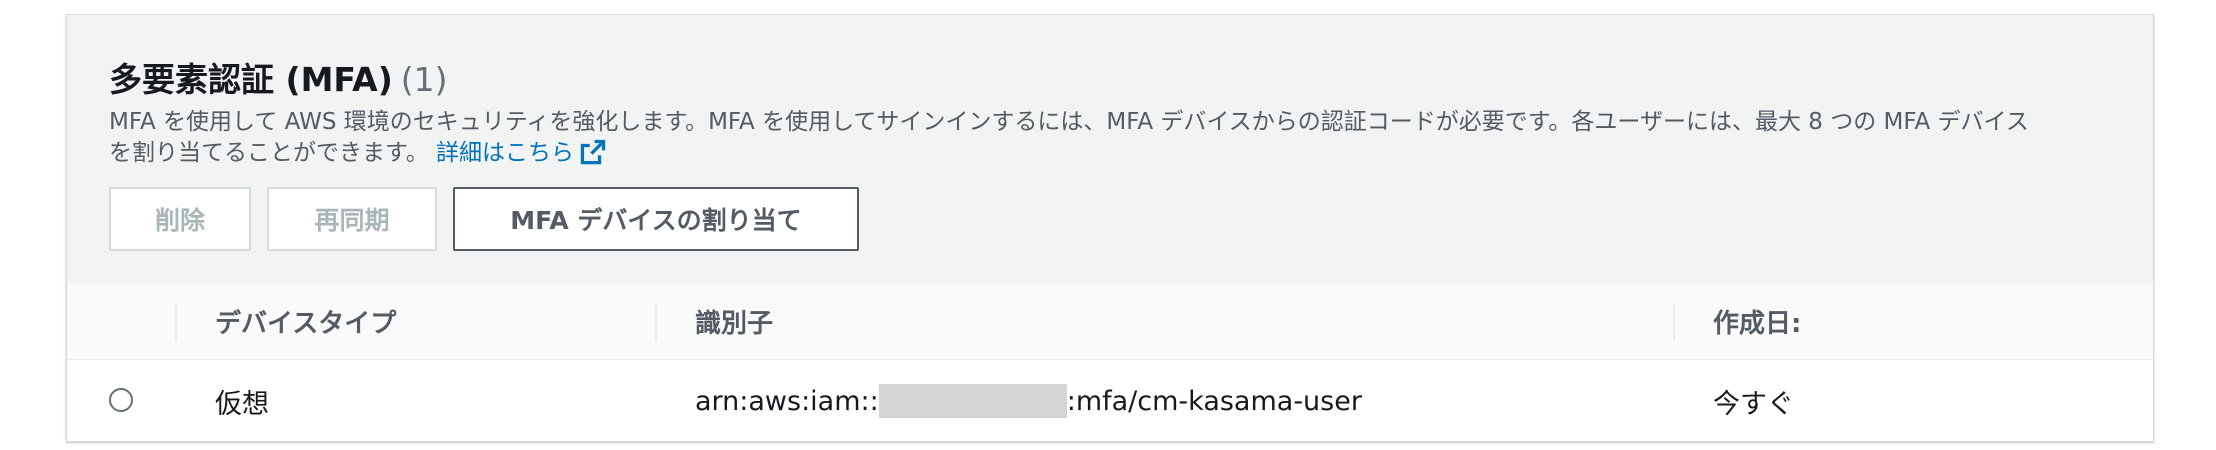 This screenshot has width=2216, height=450. I want to click on resync-button-label: 再同期, so click(352, 220).